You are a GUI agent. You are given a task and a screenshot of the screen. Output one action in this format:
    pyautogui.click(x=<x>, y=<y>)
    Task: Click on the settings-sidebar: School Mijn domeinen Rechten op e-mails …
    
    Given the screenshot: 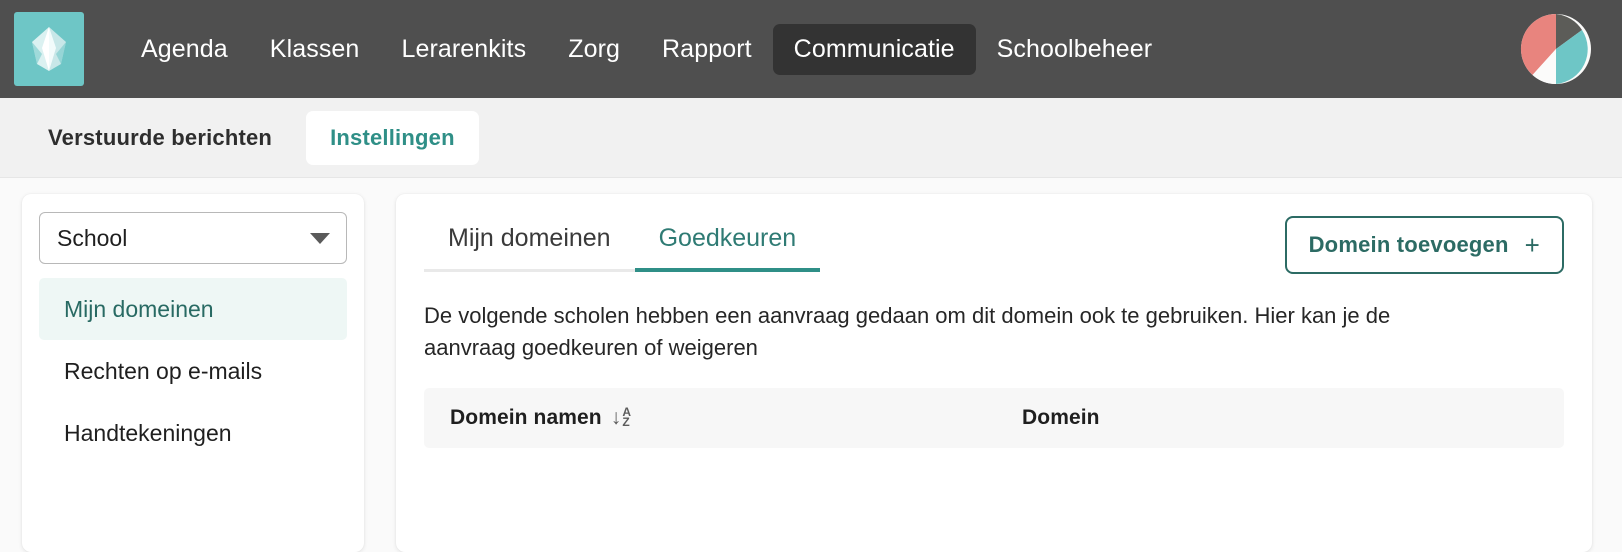 What is the action you would take?
    pyautogui.click(x=193, y=373)
    